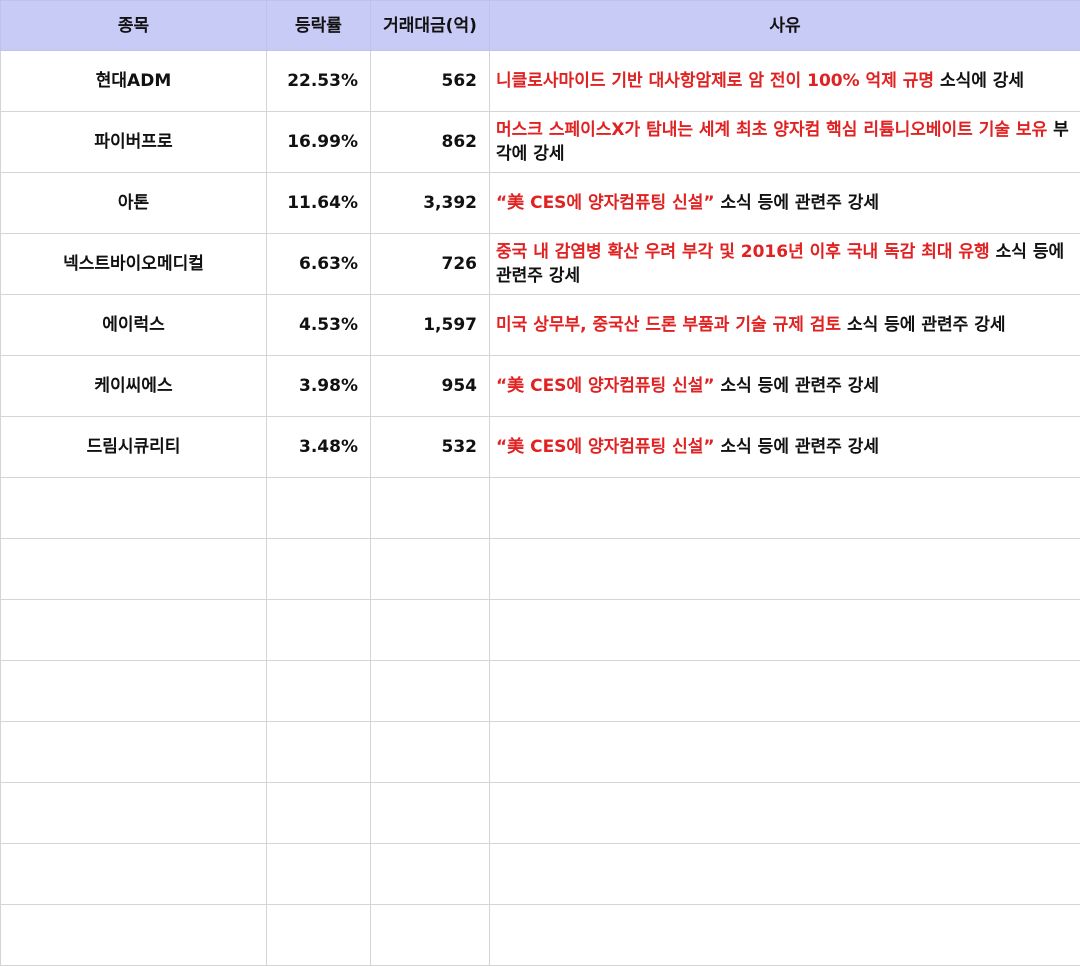 This screenshot has width=1080, height=966. Describe the element at coordinates (668, 325) in the screenshot. I see `reason-highlight: 미국 상무부, 중국산 드론 부품과 기술 규제 검토` at that location.